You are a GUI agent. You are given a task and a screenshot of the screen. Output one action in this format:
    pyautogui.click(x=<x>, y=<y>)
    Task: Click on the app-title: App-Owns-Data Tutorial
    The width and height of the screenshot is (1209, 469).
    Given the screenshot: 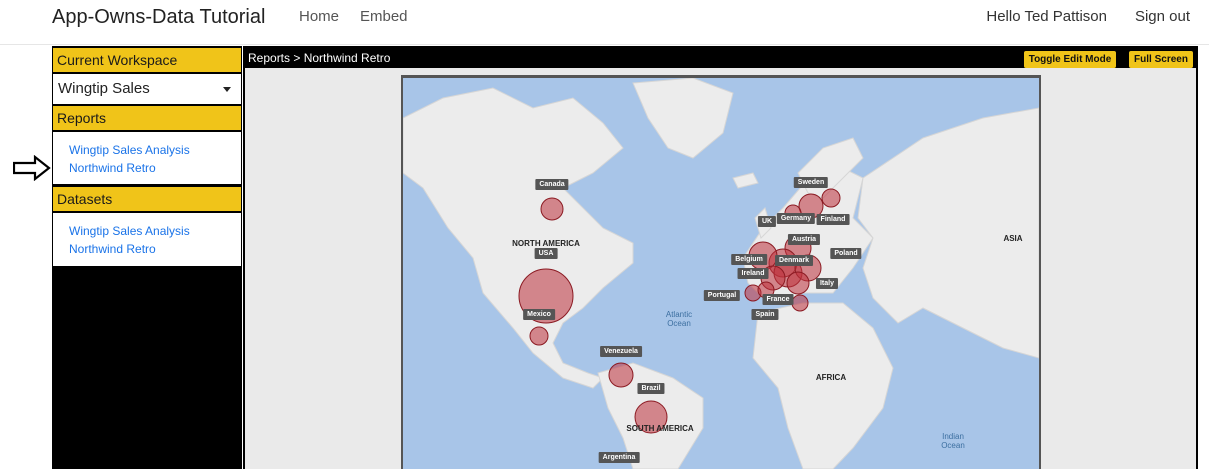 What is the action you would take?
    pyautogui.click(x=158, y=17)
    